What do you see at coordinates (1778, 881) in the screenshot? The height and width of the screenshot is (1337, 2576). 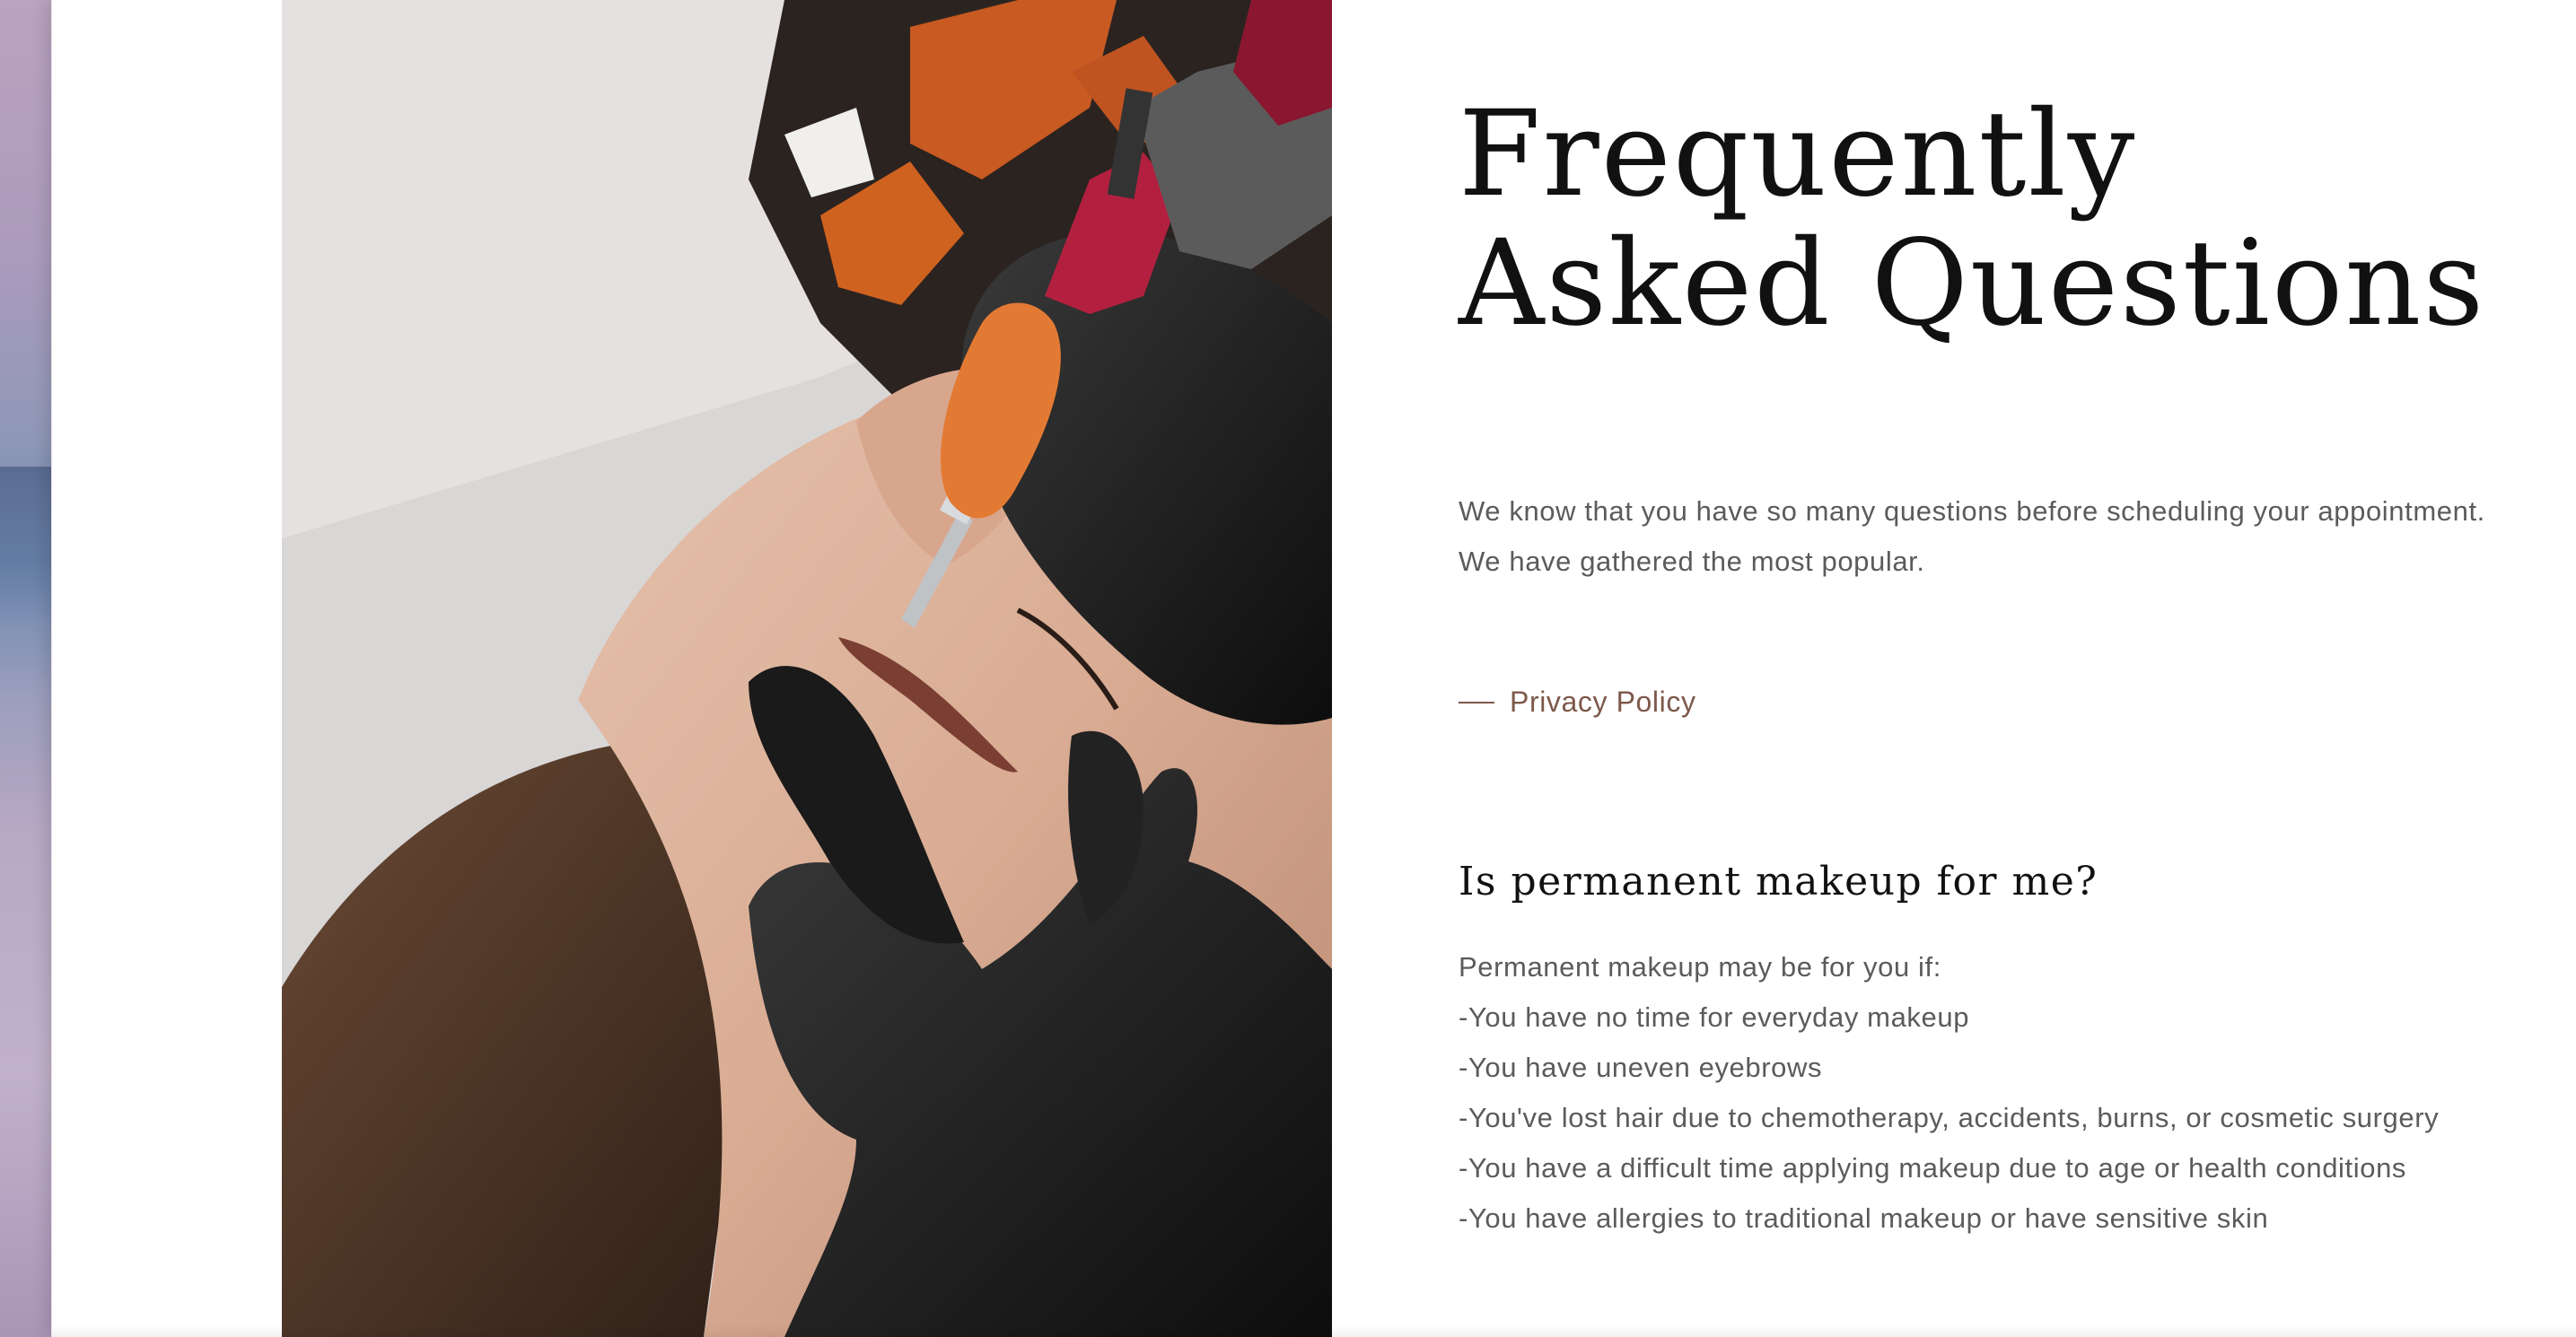 I see `faq-question: Is permanent makeup for me?` at bounding box center [1778, 881].